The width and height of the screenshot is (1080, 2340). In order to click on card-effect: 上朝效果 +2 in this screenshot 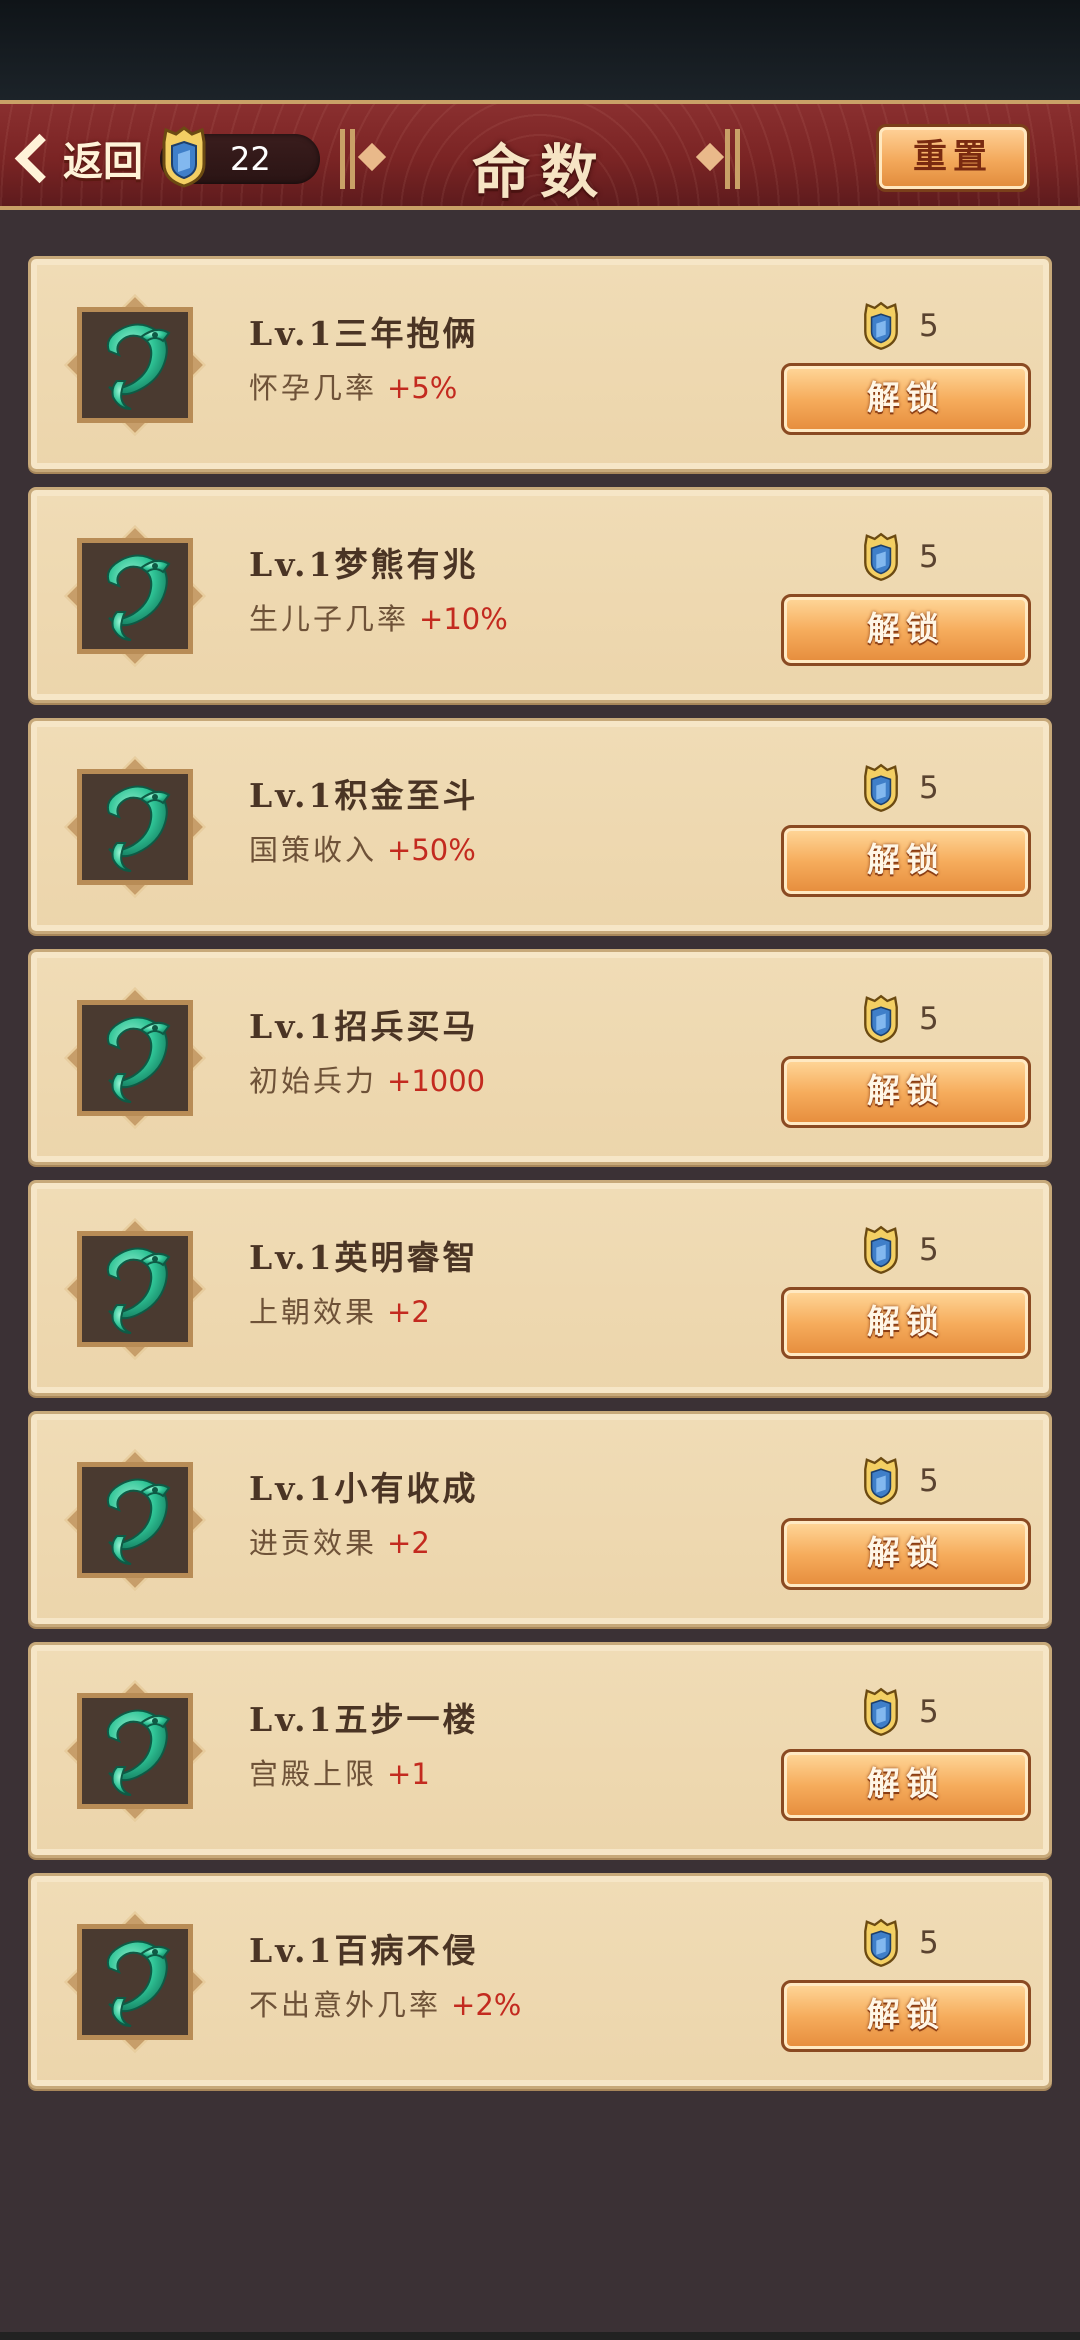, I will do `click(339, 1310)`.